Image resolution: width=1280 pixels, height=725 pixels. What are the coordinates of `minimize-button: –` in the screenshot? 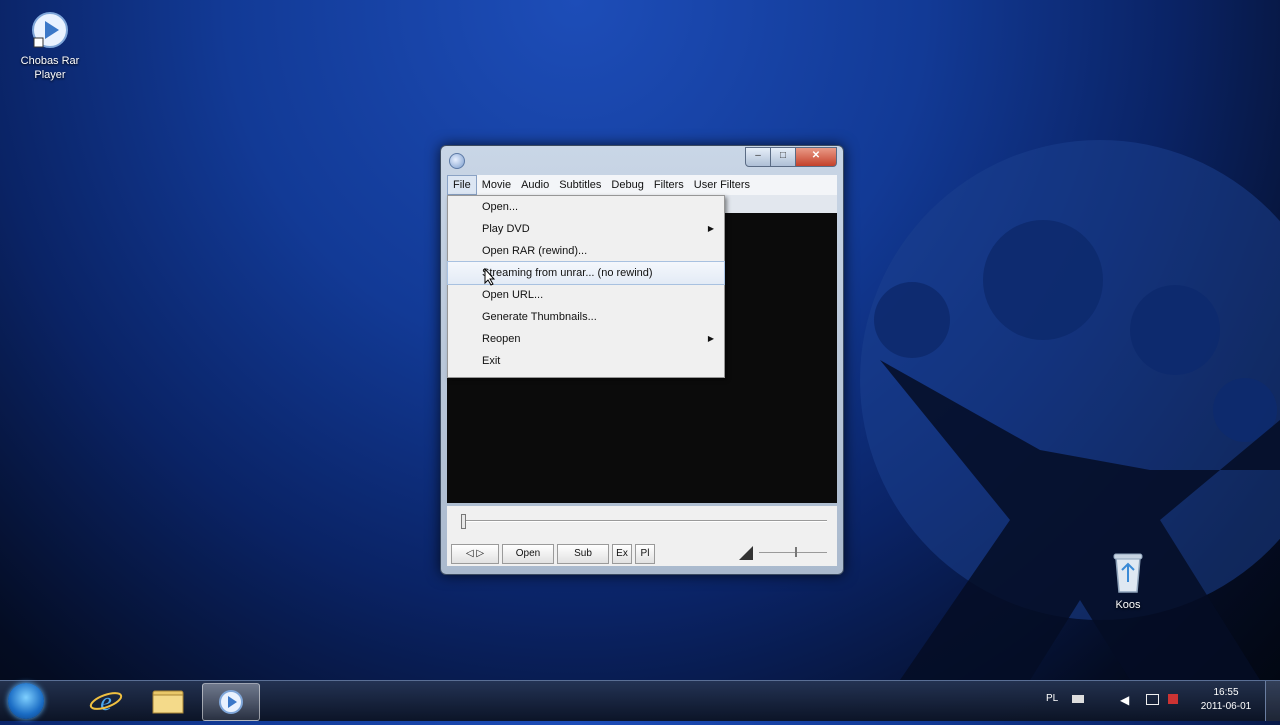 It's located at (758, 157).